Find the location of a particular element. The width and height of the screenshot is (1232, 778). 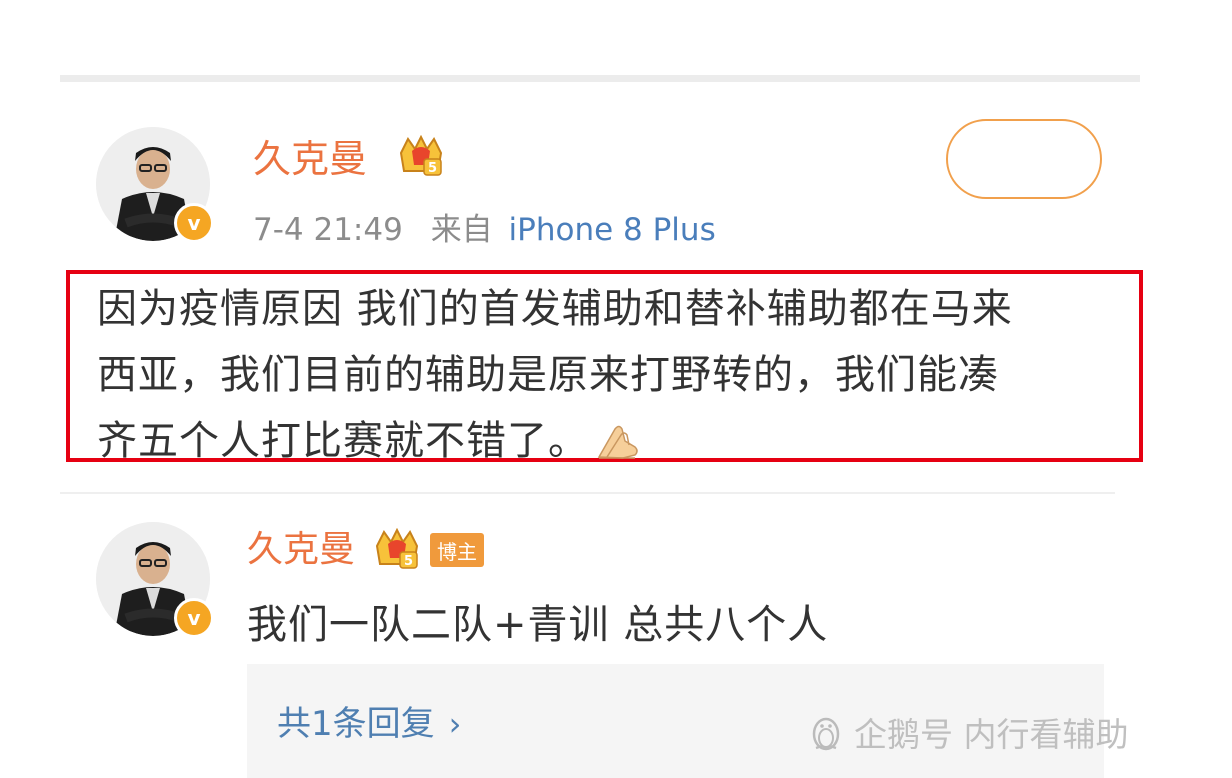

top-divider is located at coordinates (600, 78).